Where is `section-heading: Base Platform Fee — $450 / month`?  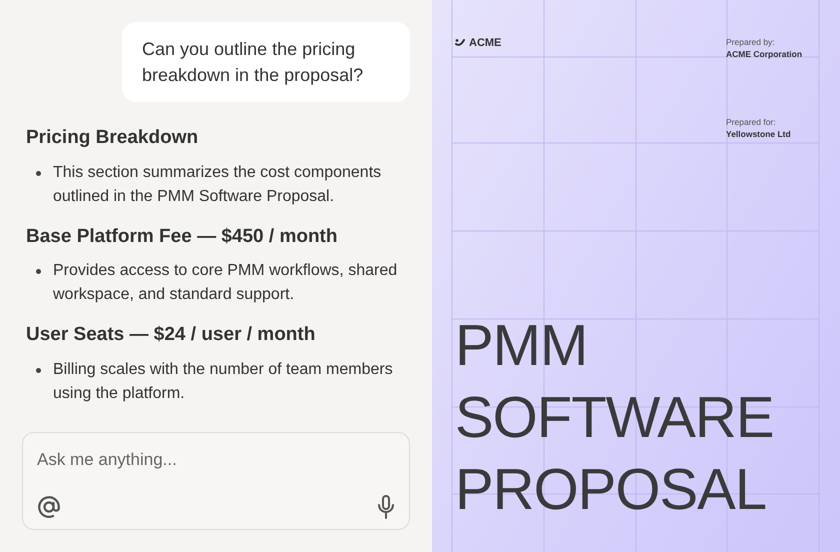 section-heading: Base Platform Fee — $450 / month is located at coordinates (182, 236).